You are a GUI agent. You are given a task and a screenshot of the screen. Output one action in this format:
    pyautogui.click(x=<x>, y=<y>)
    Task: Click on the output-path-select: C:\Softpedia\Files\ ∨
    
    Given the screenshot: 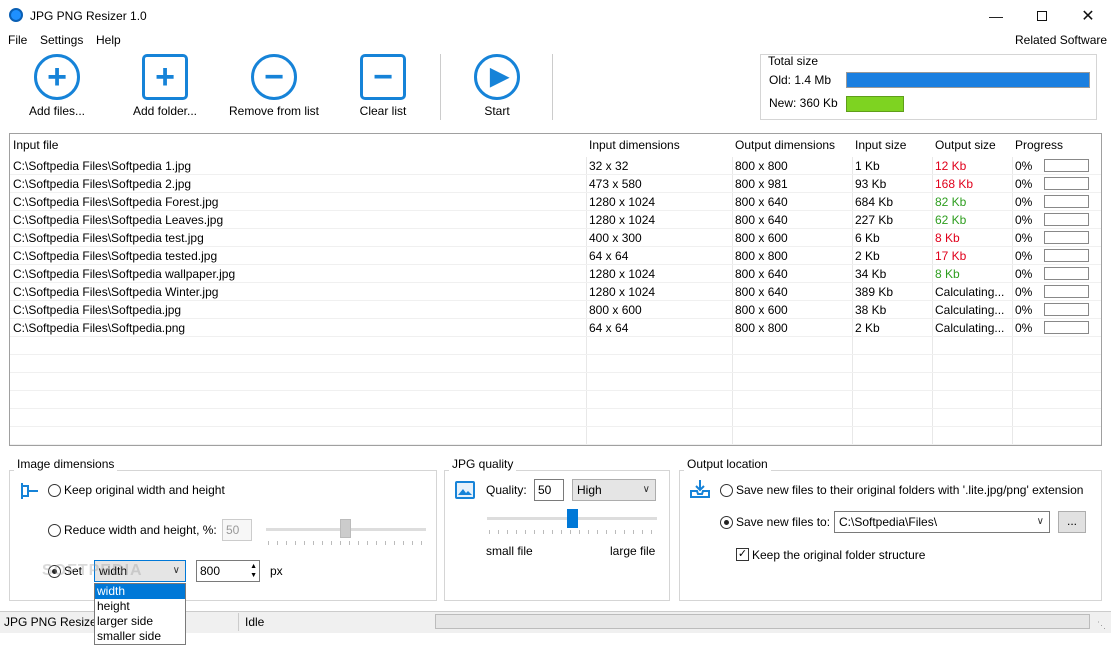 What is the action you would take?
    pyautogui.click(x=942, y=522)
    